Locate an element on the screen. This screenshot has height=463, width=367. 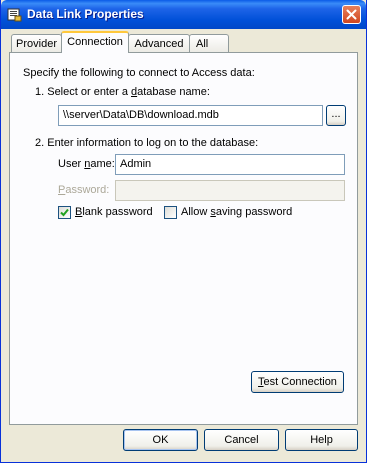
password-label: Password: is located at coordinates (84, 190).